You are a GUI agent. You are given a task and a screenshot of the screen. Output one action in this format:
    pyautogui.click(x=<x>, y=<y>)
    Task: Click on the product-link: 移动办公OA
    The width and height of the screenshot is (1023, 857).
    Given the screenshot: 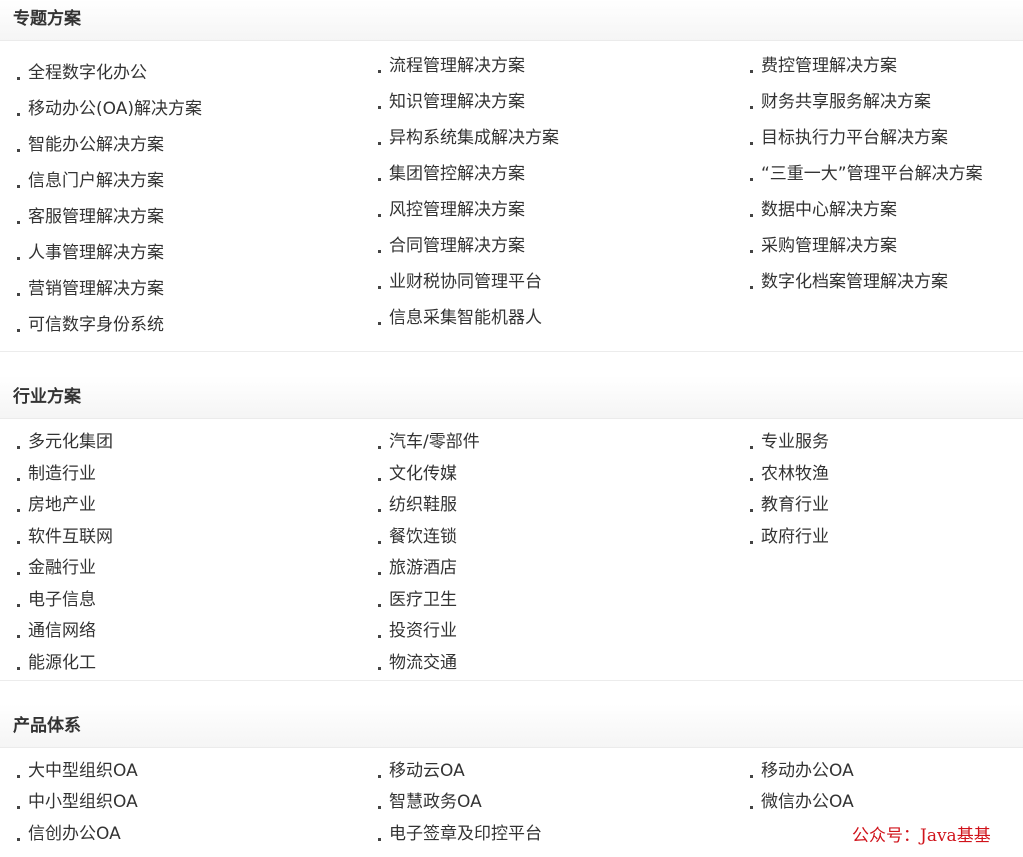 What is the action you would take?
    pyautogui.click(x=802, y=771)
    